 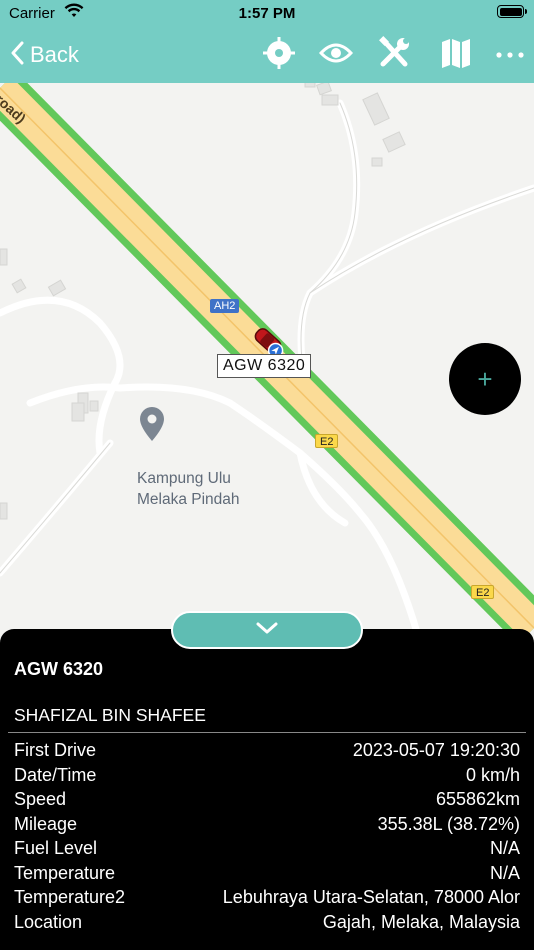 I want to click on place-label: Kampung Ulu Melaka Pindah, so click(x=188, y=489).